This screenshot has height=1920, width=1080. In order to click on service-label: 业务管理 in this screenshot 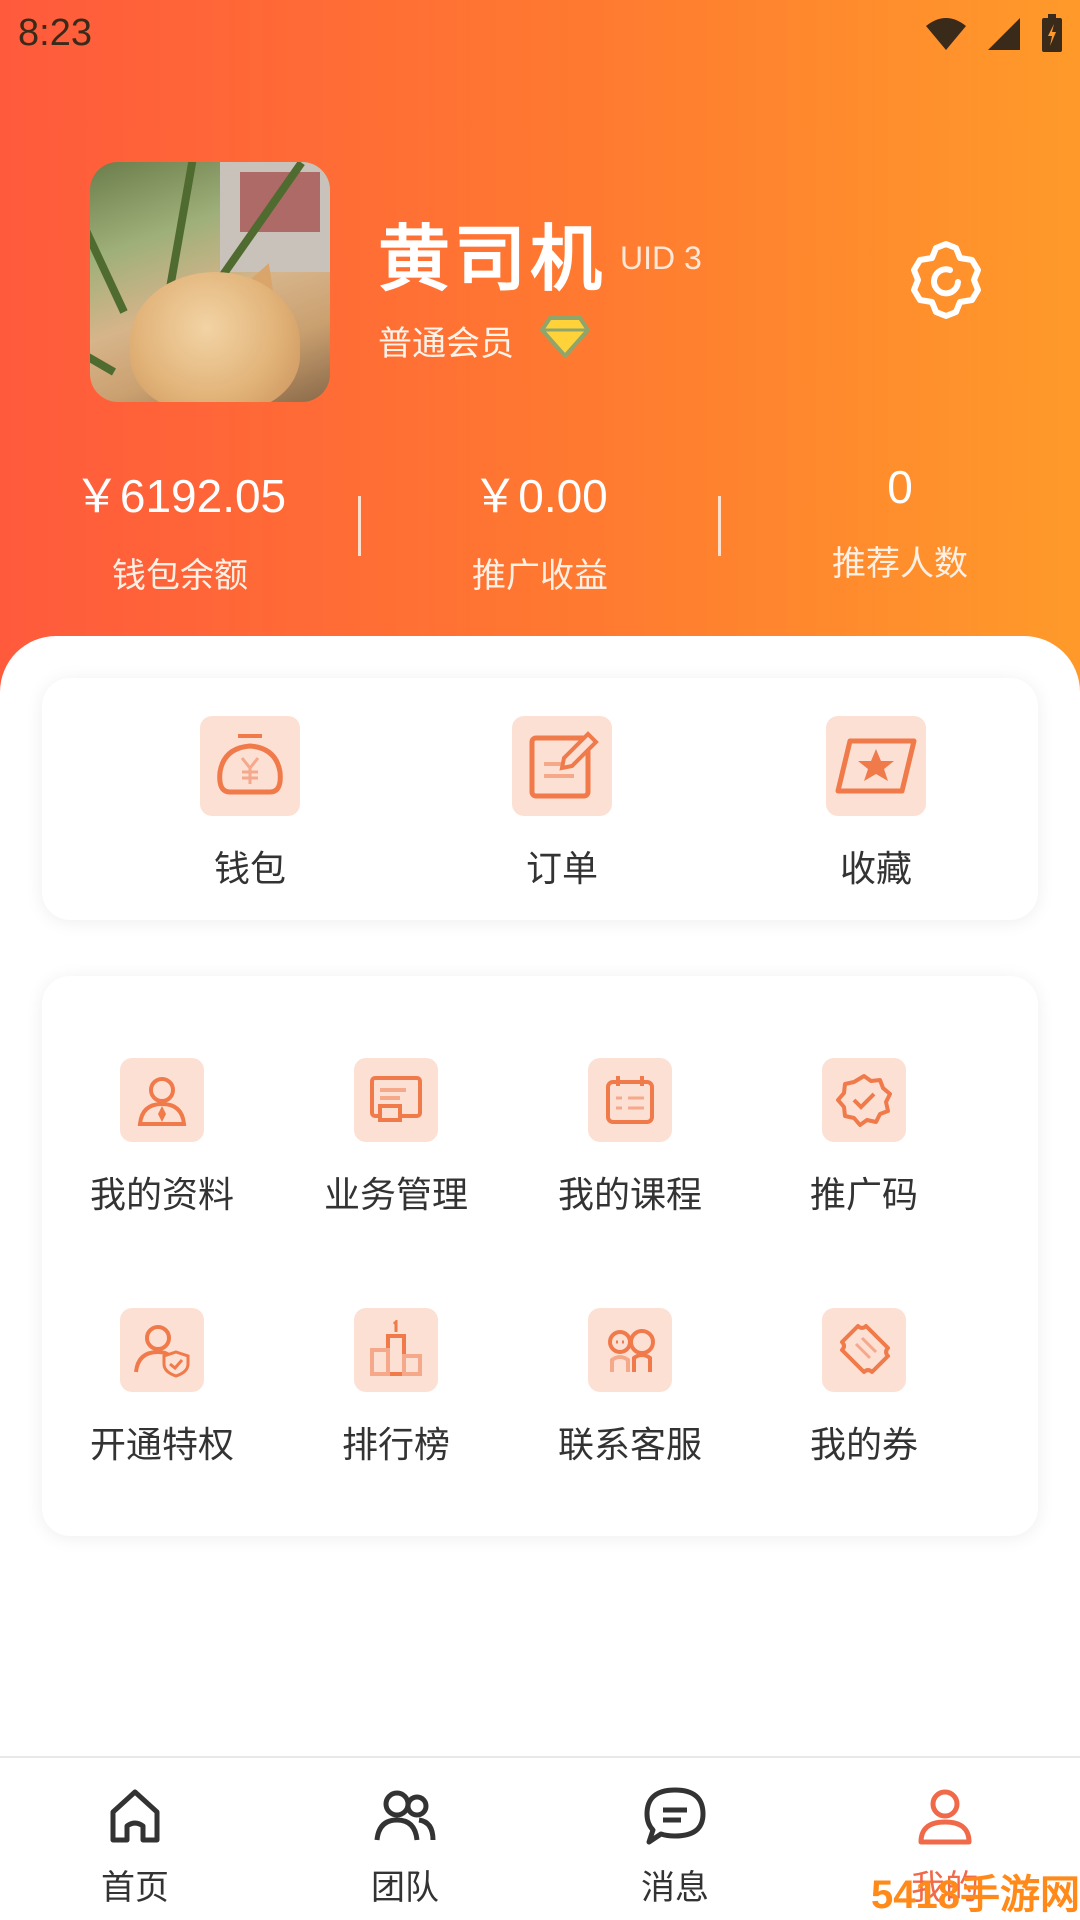, I will do `click(396, 1195)`.